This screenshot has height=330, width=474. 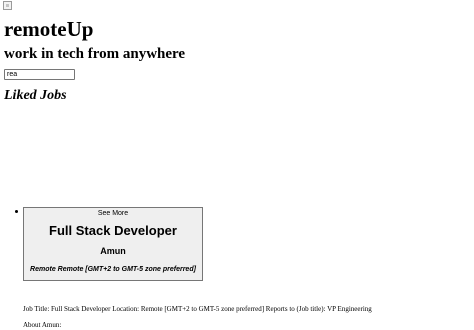 I want to click on logo-image, so click(x=7, y=5).